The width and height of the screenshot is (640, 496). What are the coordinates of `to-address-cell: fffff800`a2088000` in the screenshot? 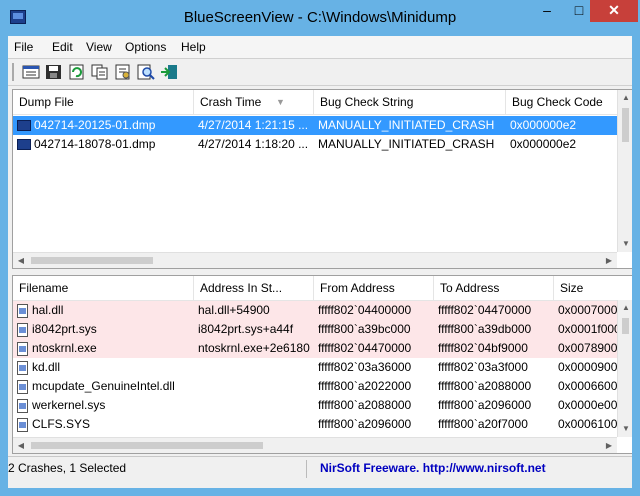 It's located at (485, 386).